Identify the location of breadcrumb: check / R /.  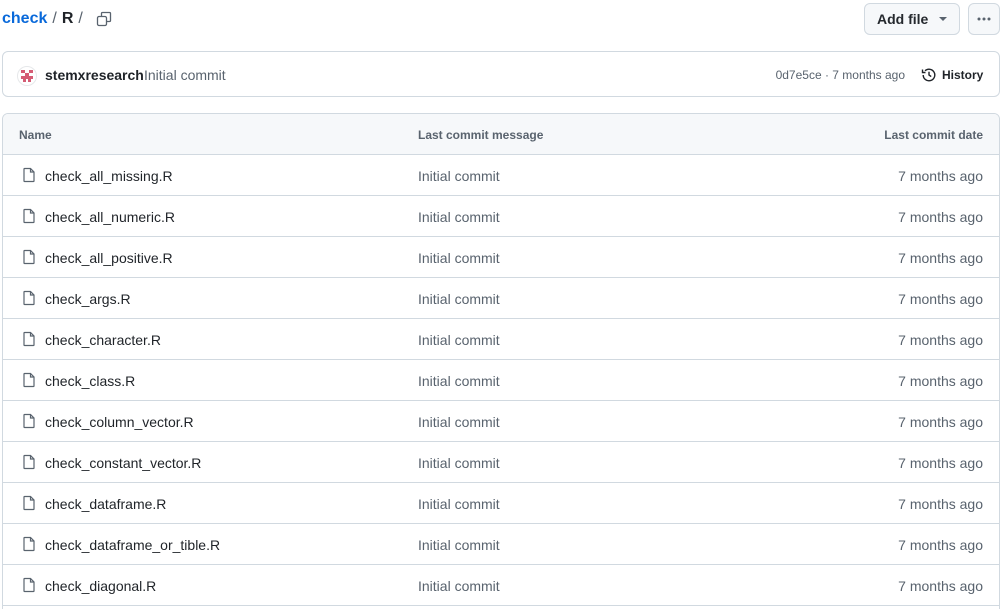
(45, 19).